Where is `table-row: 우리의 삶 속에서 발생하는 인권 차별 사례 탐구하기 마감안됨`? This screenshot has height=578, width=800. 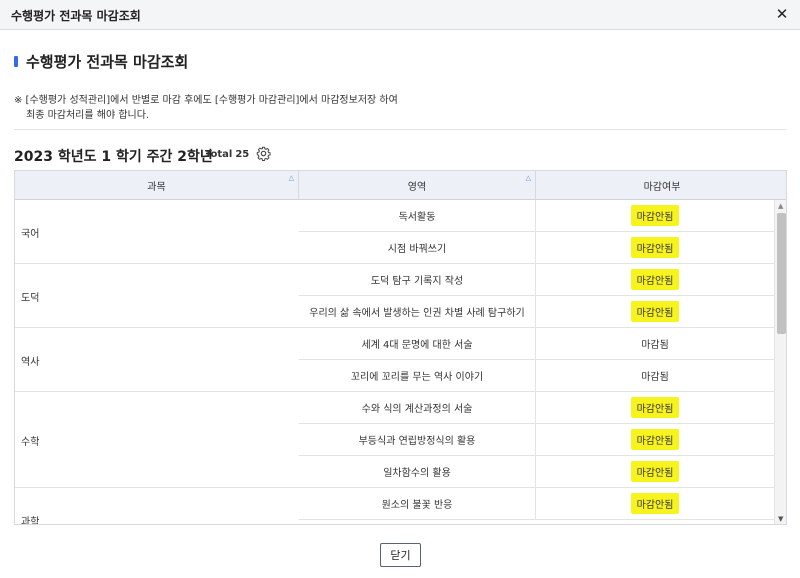
table-row: 우리의 삶 속에서 발생하는 인권 차별 사례 탐구하기 마감안됨 is located at coordinates (536, 312).